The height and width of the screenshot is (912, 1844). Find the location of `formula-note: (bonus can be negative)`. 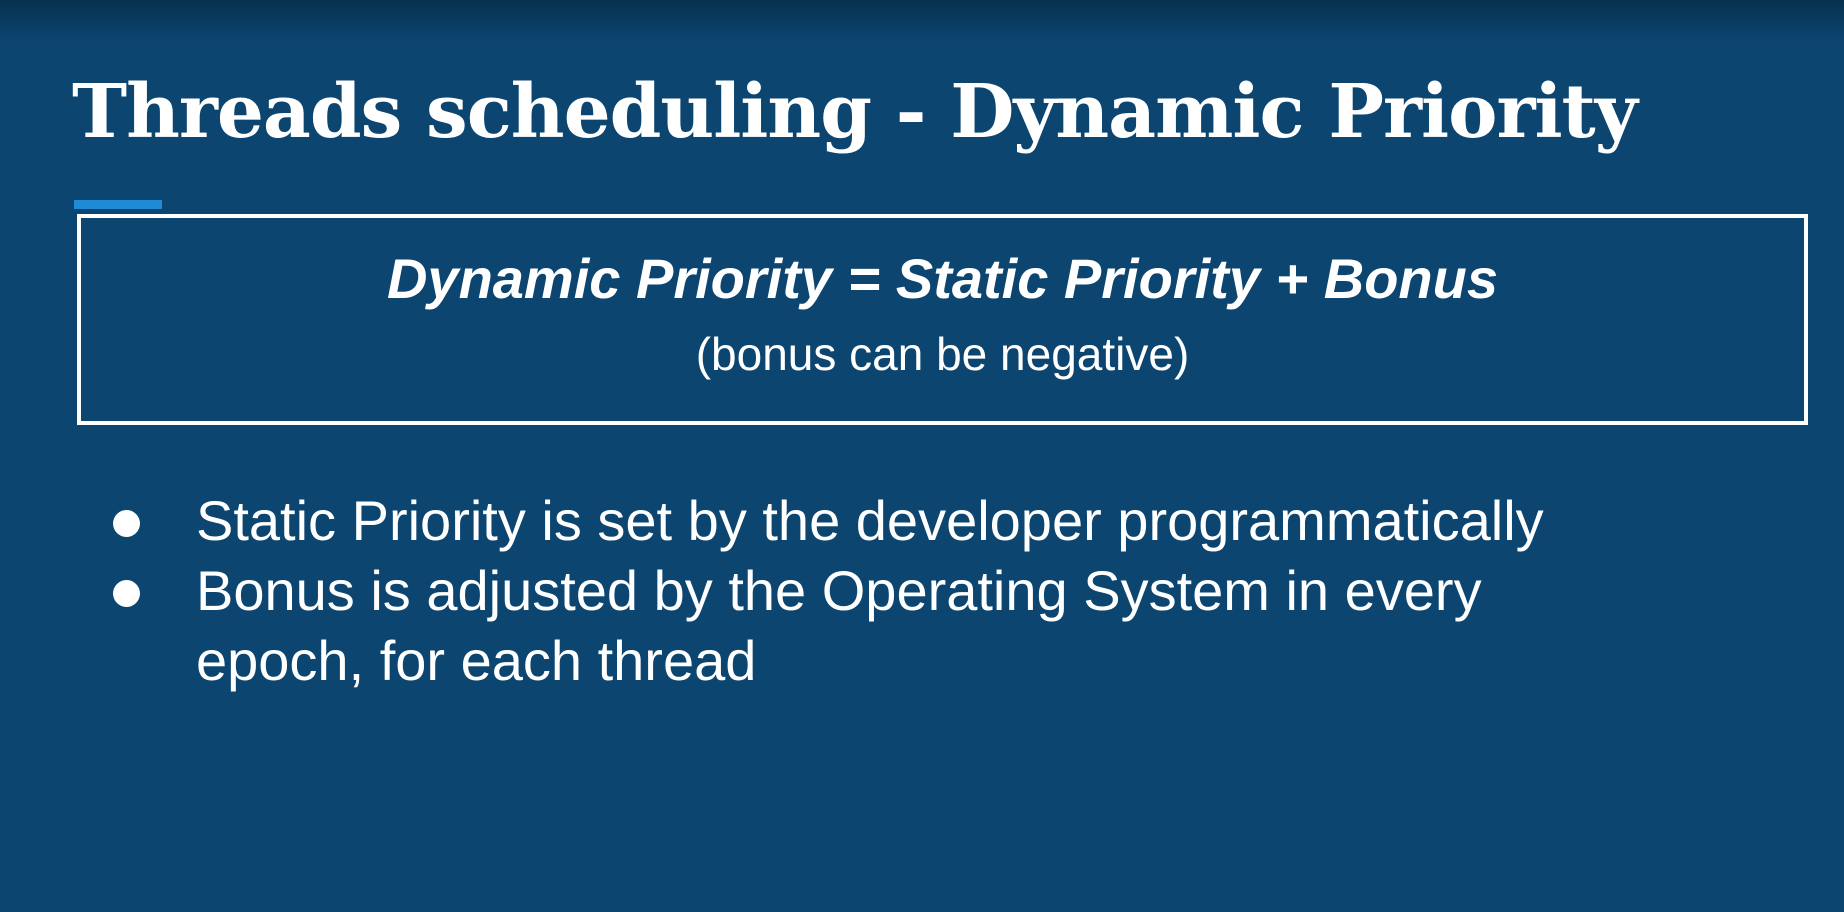

formula-note: (bonus can be negative) is located at coordinates (942, 354).